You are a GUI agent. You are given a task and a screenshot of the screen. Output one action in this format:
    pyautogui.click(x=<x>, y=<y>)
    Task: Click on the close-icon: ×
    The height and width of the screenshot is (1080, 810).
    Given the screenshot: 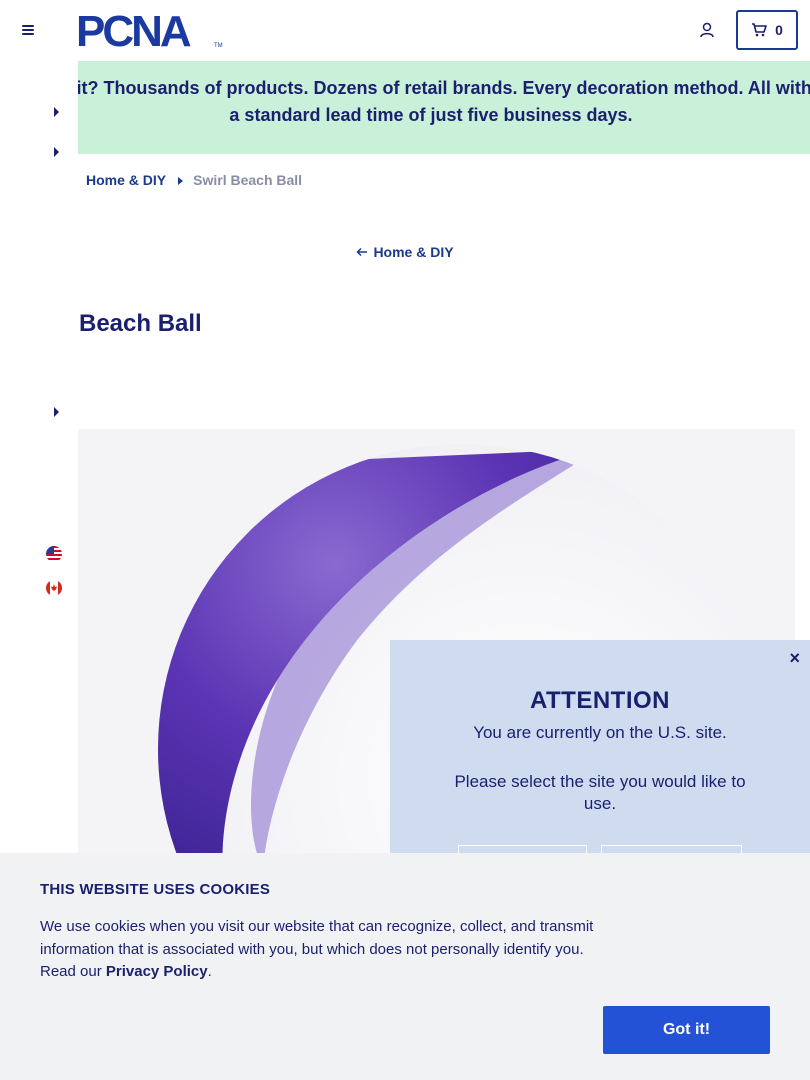 What is the action you would take?
    pyautogui.click(x=794, y=658)
    